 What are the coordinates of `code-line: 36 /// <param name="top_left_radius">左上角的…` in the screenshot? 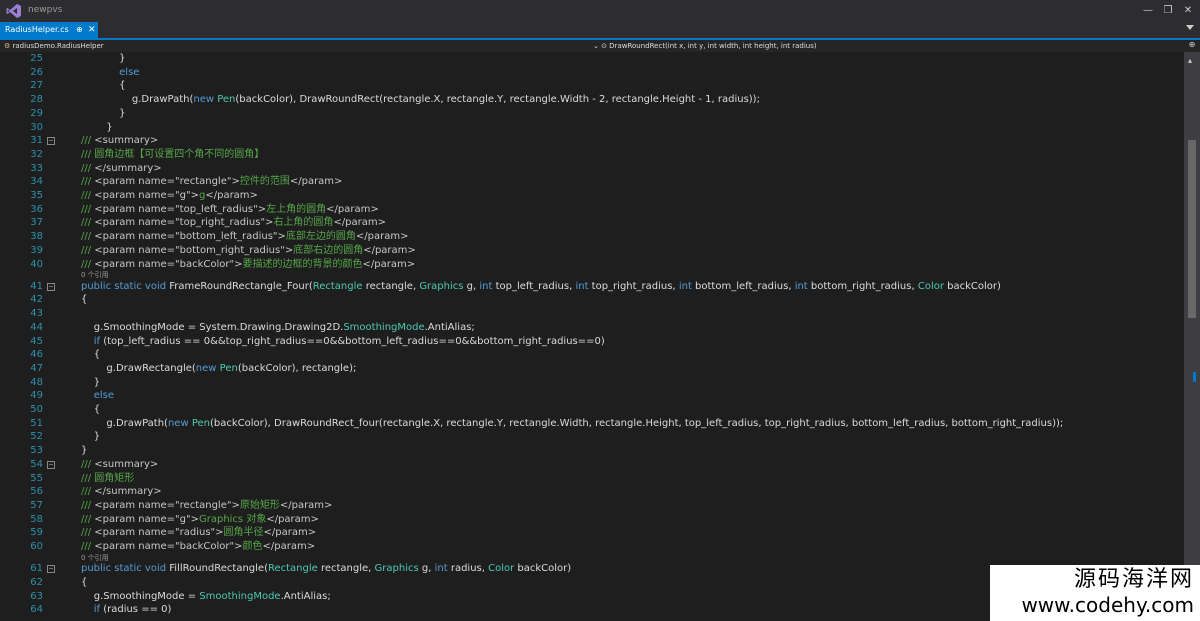 It's located at (592, 210).